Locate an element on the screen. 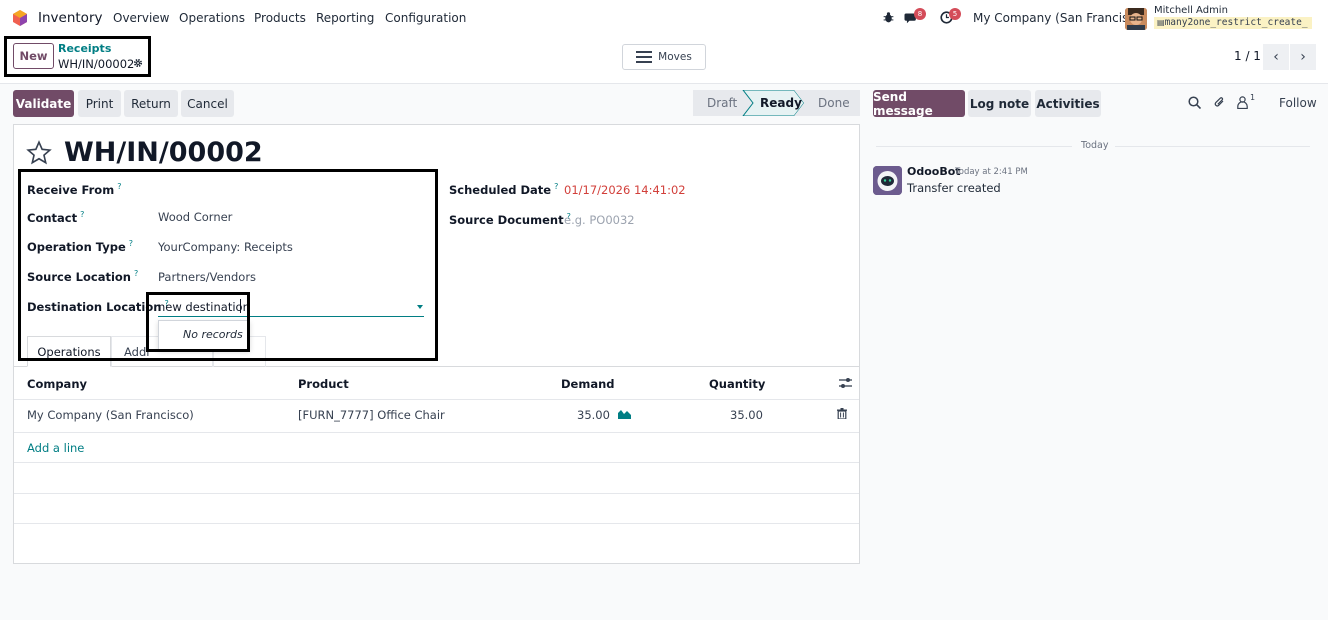 The height and width of the screenshot is (620, 1328). menu-overview: Overview is located at coordinates (141, 18).